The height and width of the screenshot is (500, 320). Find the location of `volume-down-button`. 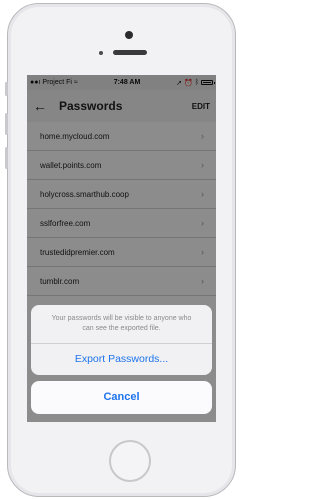

volume-down-button is located at coordinates (6, 158).